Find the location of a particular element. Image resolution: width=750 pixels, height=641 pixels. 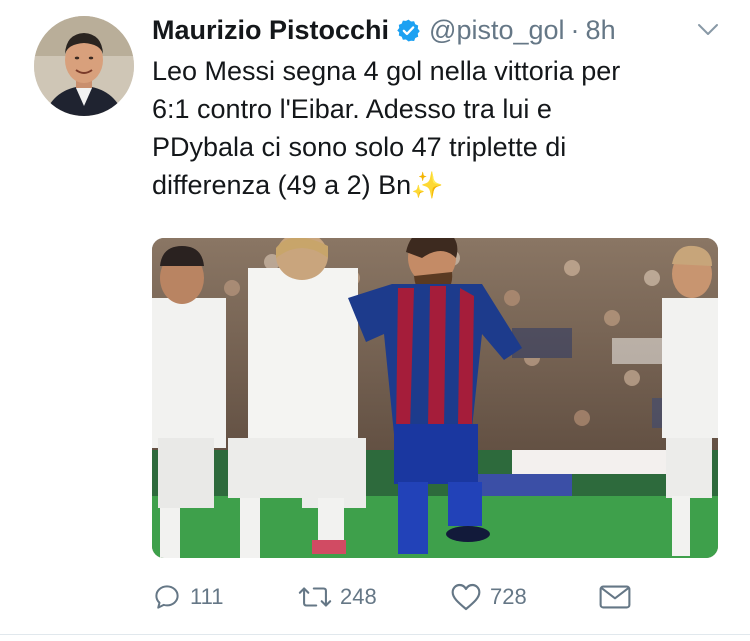

tweet-text-line: differenza (49 a 2) Bn✨ is located at coordinates (442, 185).